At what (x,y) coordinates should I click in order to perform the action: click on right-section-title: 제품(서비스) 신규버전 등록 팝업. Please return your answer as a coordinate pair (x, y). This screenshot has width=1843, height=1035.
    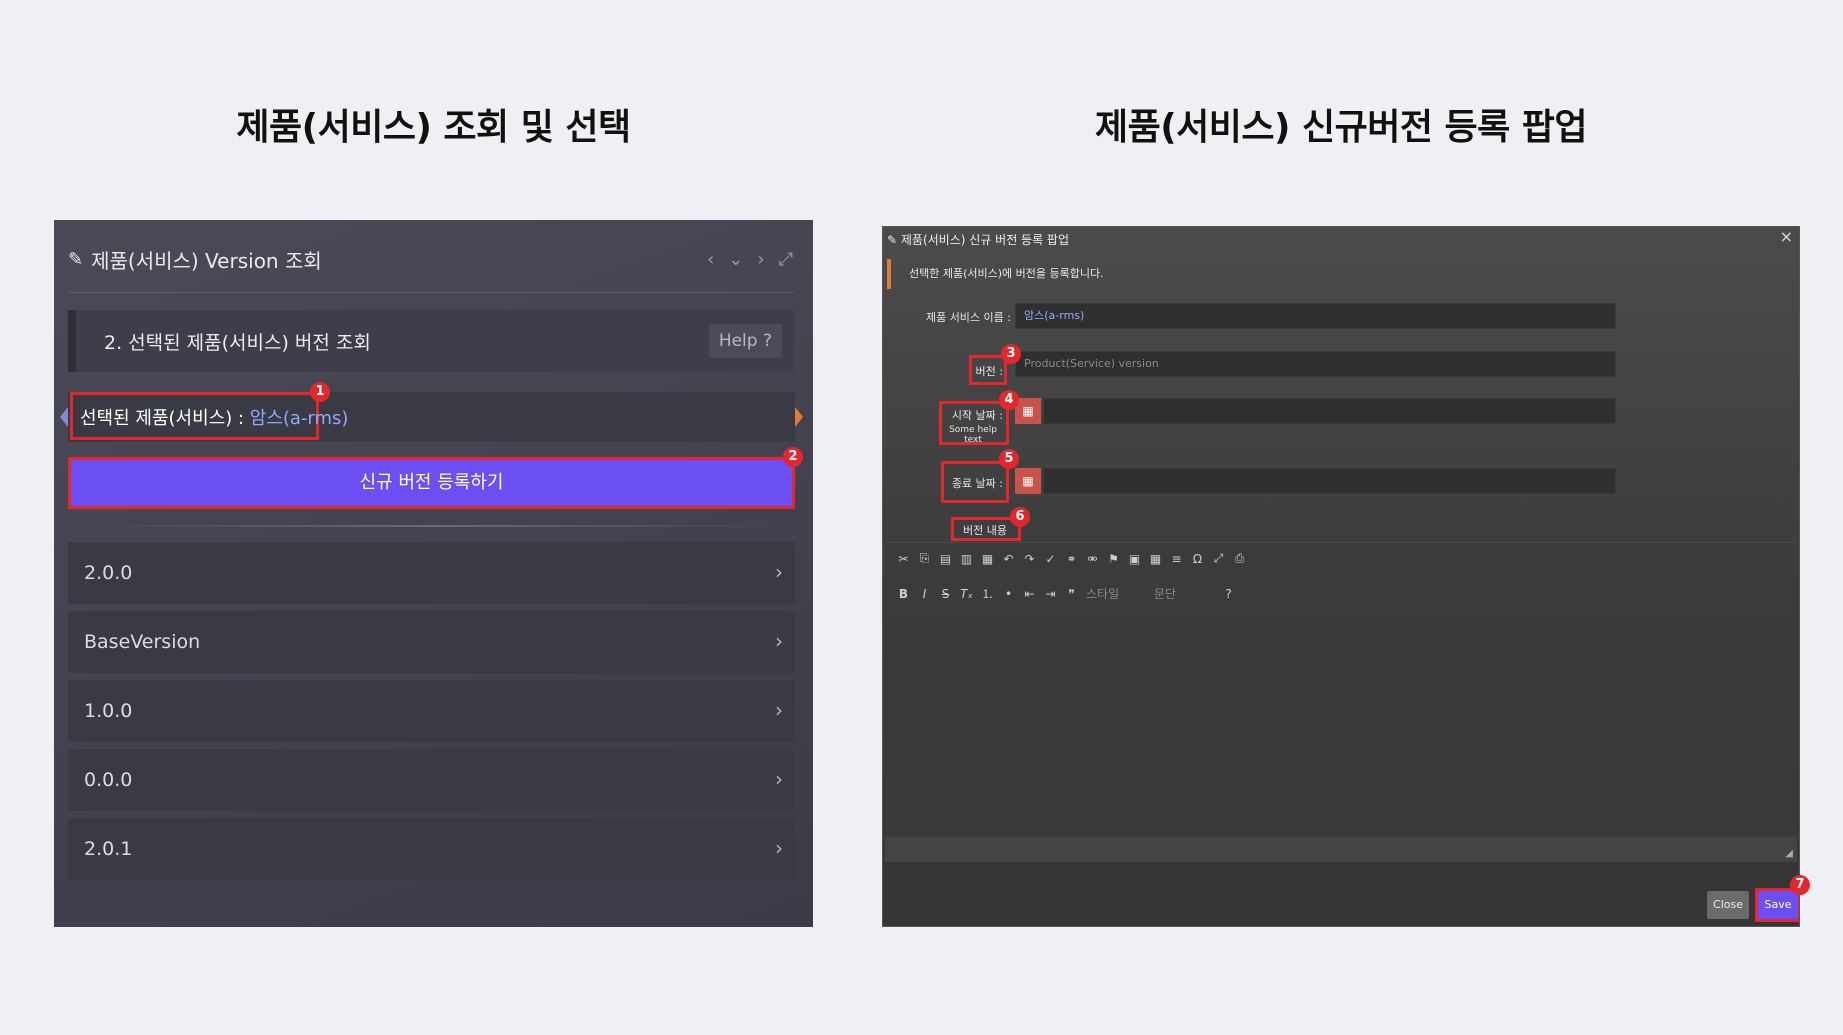
    Looking at the image, I should click on (1341, 127).